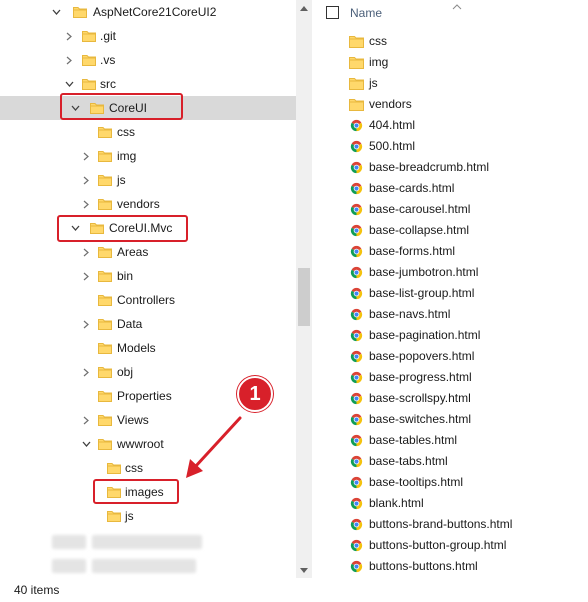 Image resolution: width=588 pixels, height=602 pixels. I want to click on file-list-item: base-switches.html, so click(450, 419).